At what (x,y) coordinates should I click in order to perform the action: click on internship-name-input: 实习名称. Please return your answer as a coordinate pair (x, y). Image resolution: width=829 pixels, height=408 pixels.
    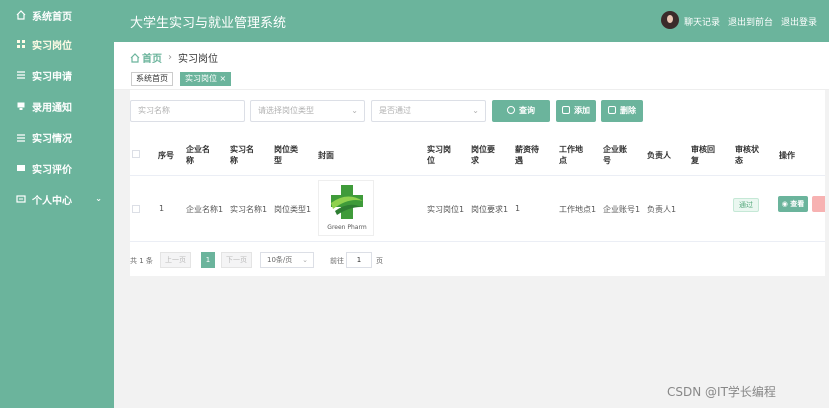
    Looking at the image, I should click on (187, 111).